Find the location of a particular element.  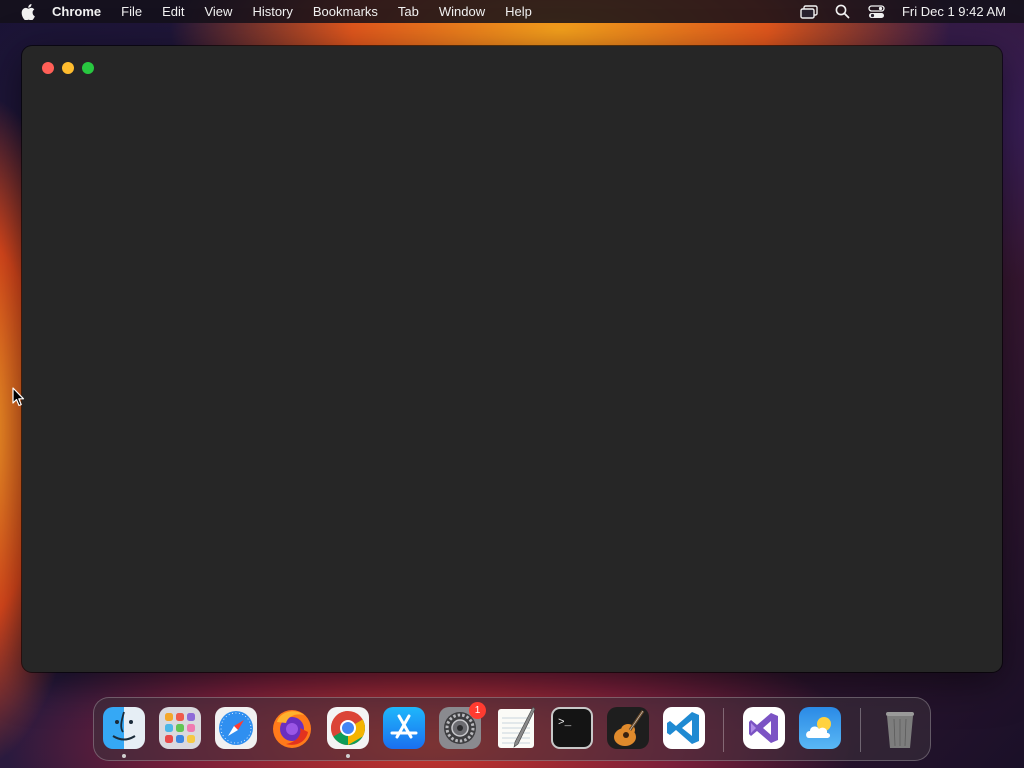

garageband-icon is located at coordinates (628, 728).